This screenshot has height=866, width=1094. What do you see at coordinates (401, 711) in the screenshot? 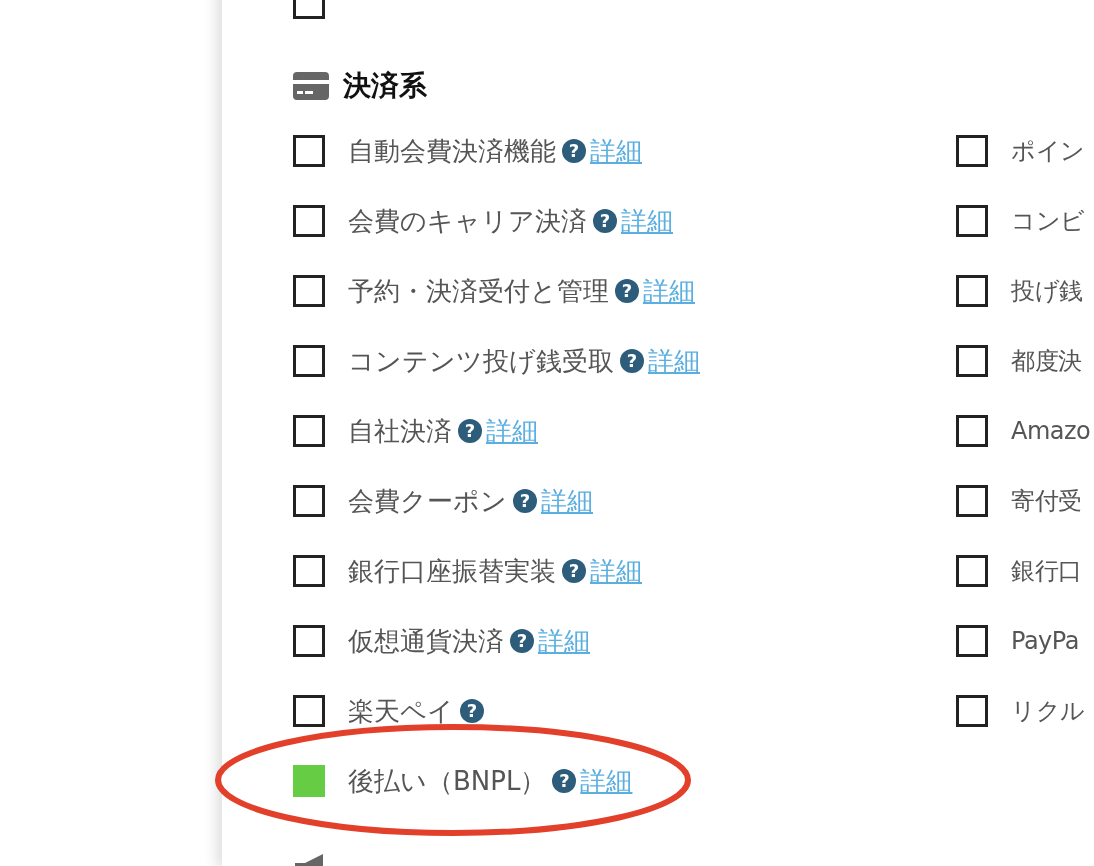
I see `option-label: 楽天ペイ` at bounding box center [401, 711].